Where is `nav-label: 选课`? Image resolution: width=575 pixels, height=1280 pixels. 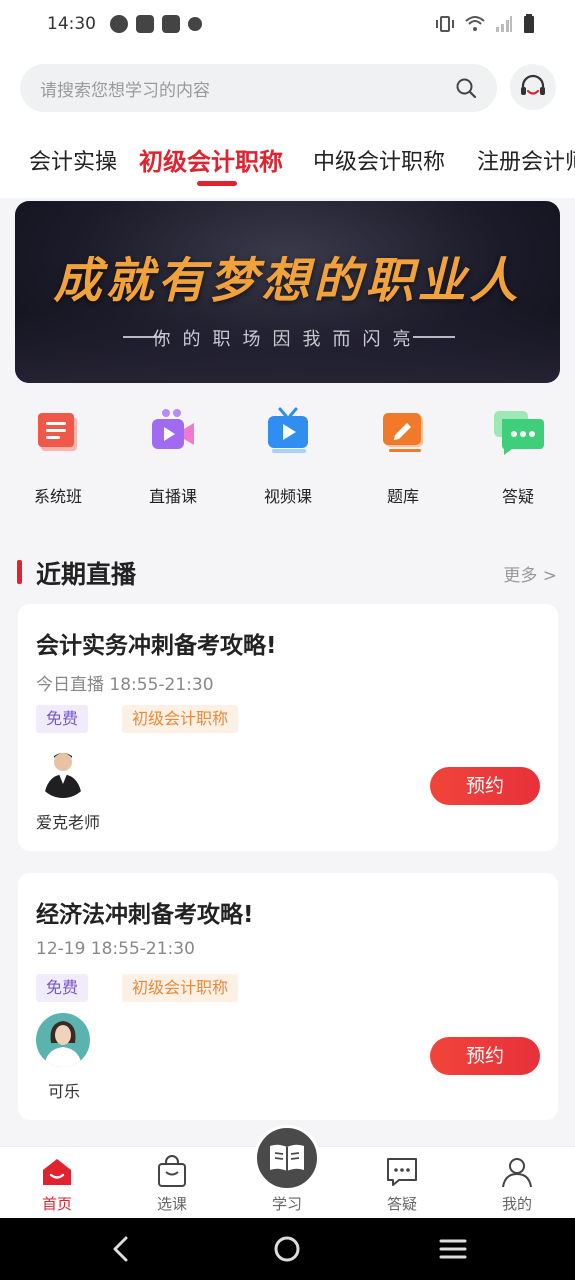 nav-label: 选课 is located at coordinates (171, 1204).